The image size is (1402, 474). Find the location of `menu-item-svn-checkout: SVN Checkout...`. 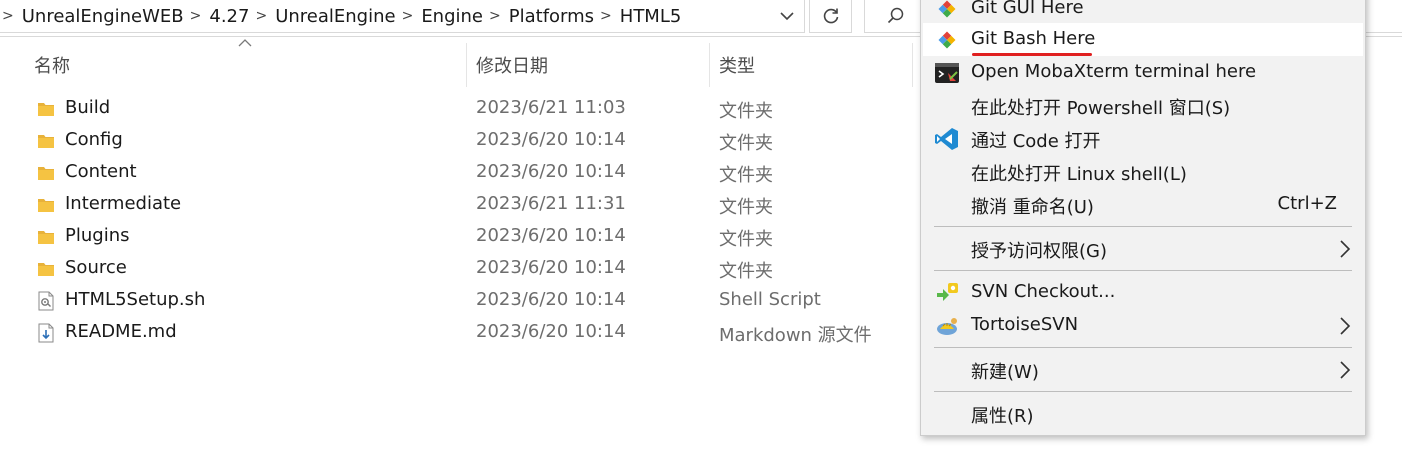

menu-item-svn-checkout: SVN Checkout... is located at coordinates (1143, 292).